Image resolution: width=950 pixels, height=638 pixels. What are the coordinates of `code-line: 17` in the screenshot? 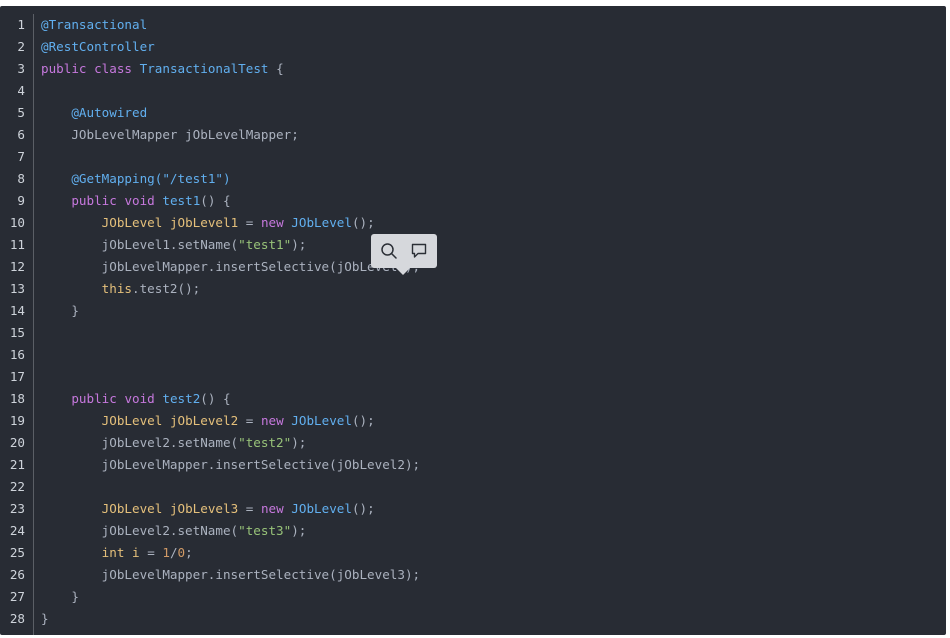 It's located at (473, 377).